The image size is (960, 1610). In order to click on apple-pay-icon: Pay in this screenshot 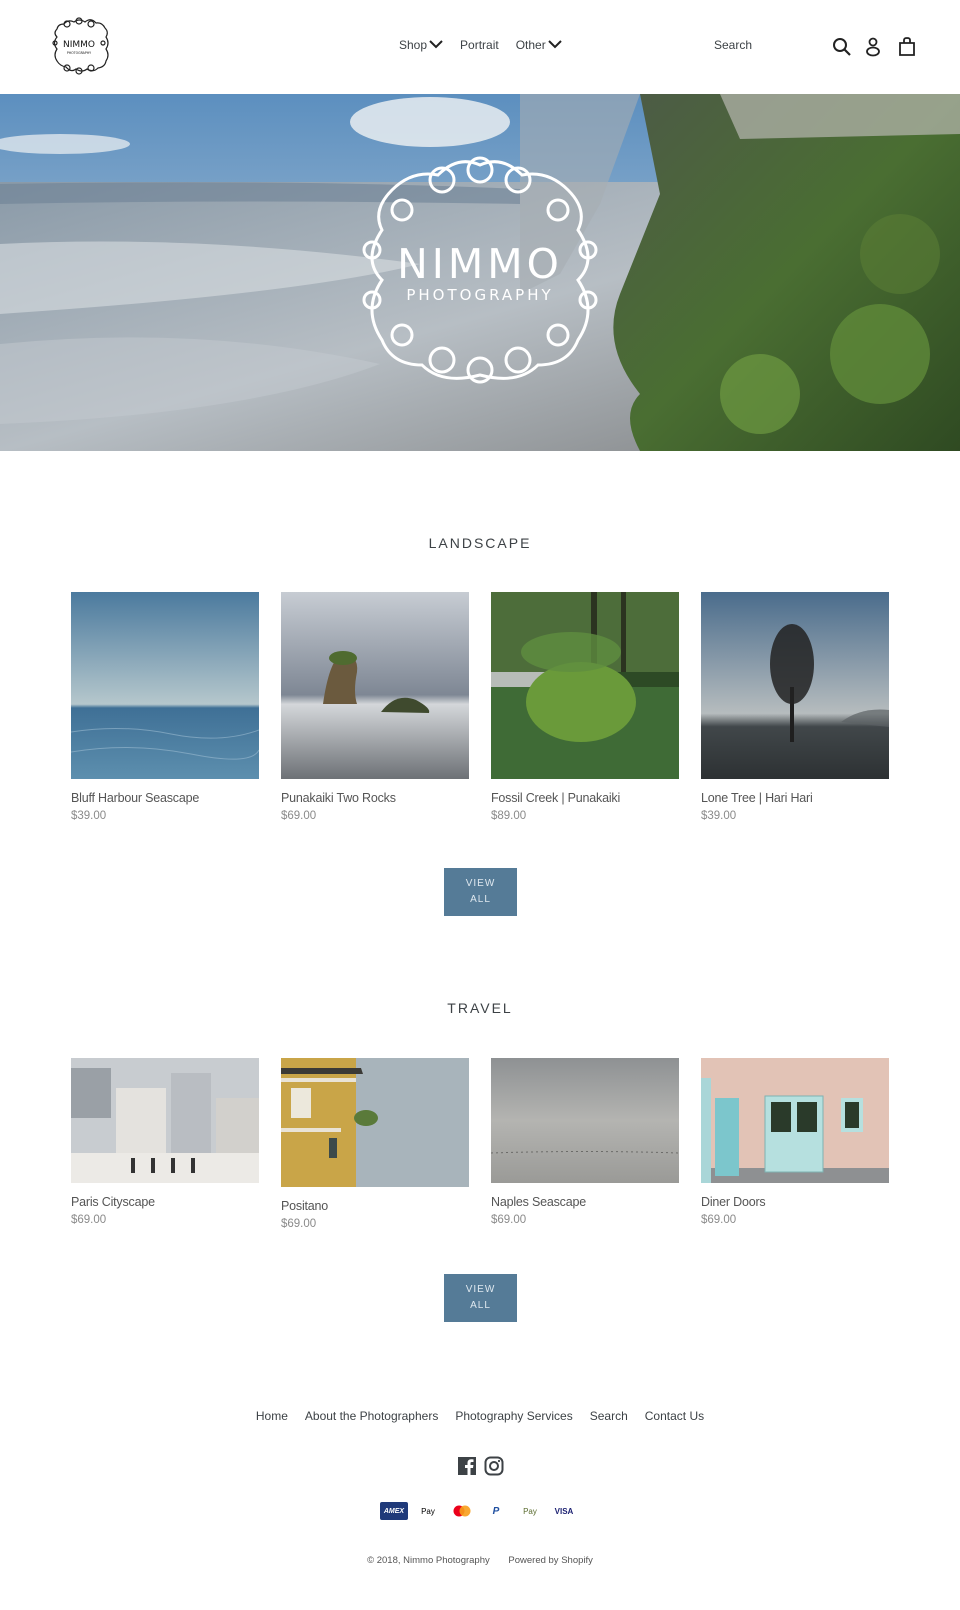, I will do `click(428, 1511)`.